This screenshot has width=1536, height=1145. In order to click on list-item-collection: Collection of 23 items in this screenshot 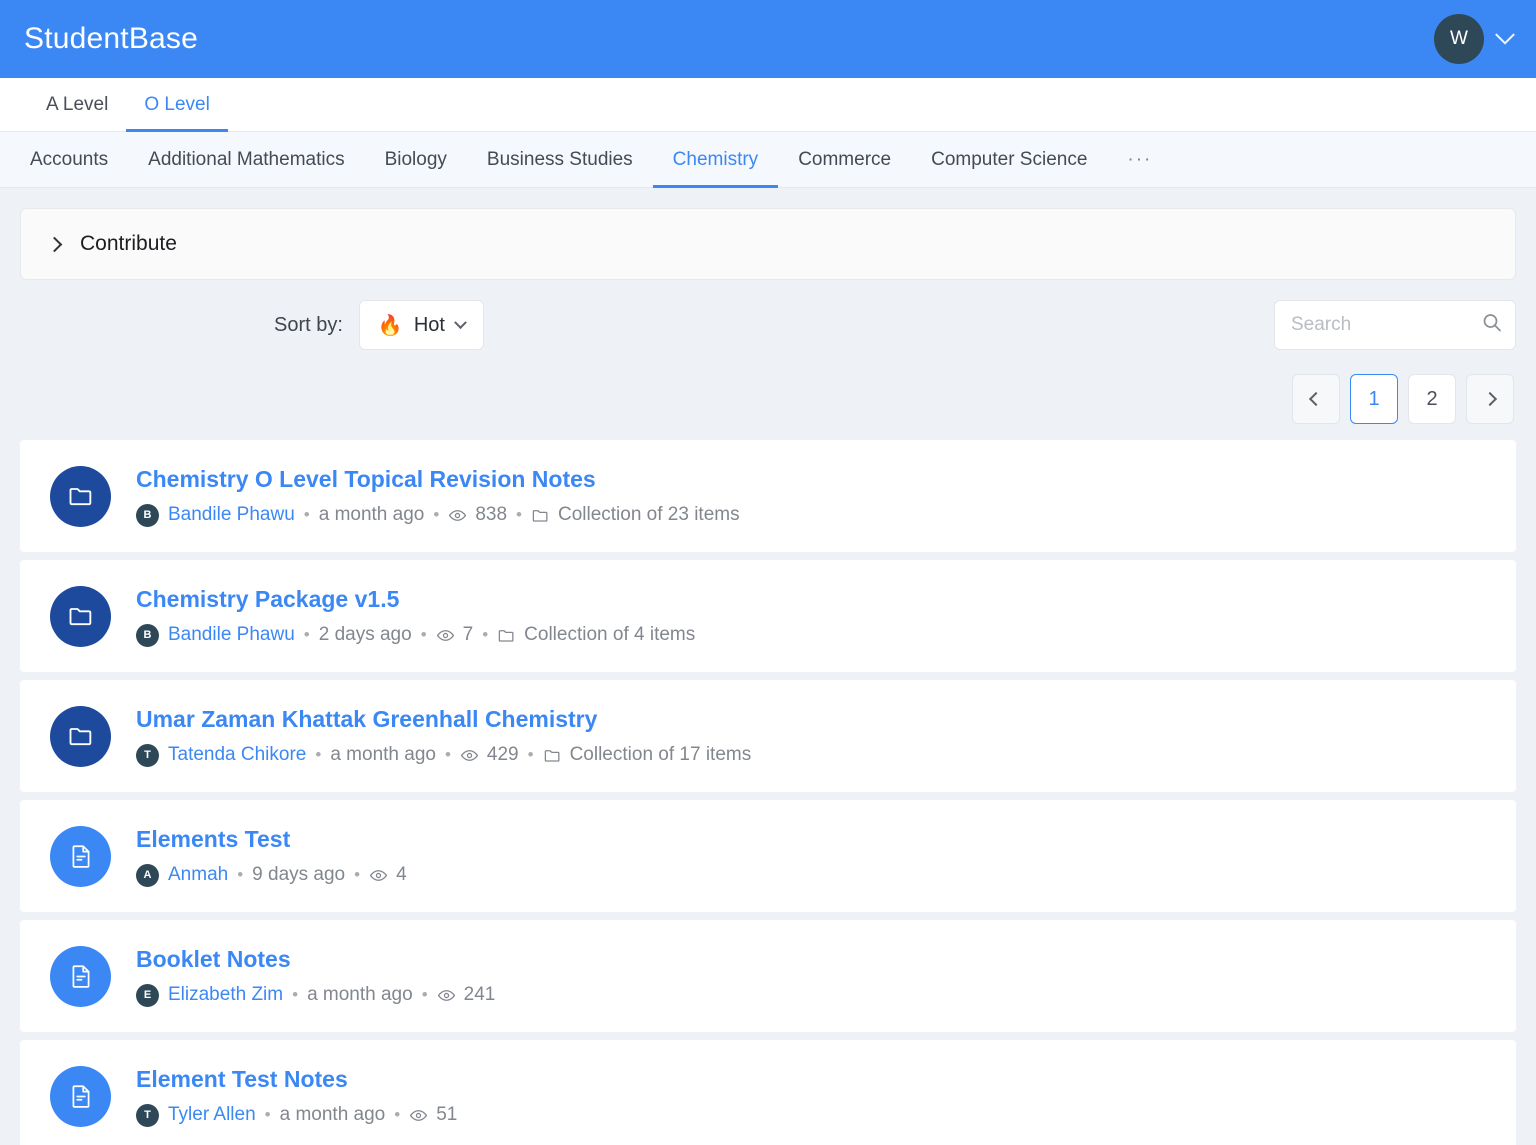, I will do `click(635, 515)`.